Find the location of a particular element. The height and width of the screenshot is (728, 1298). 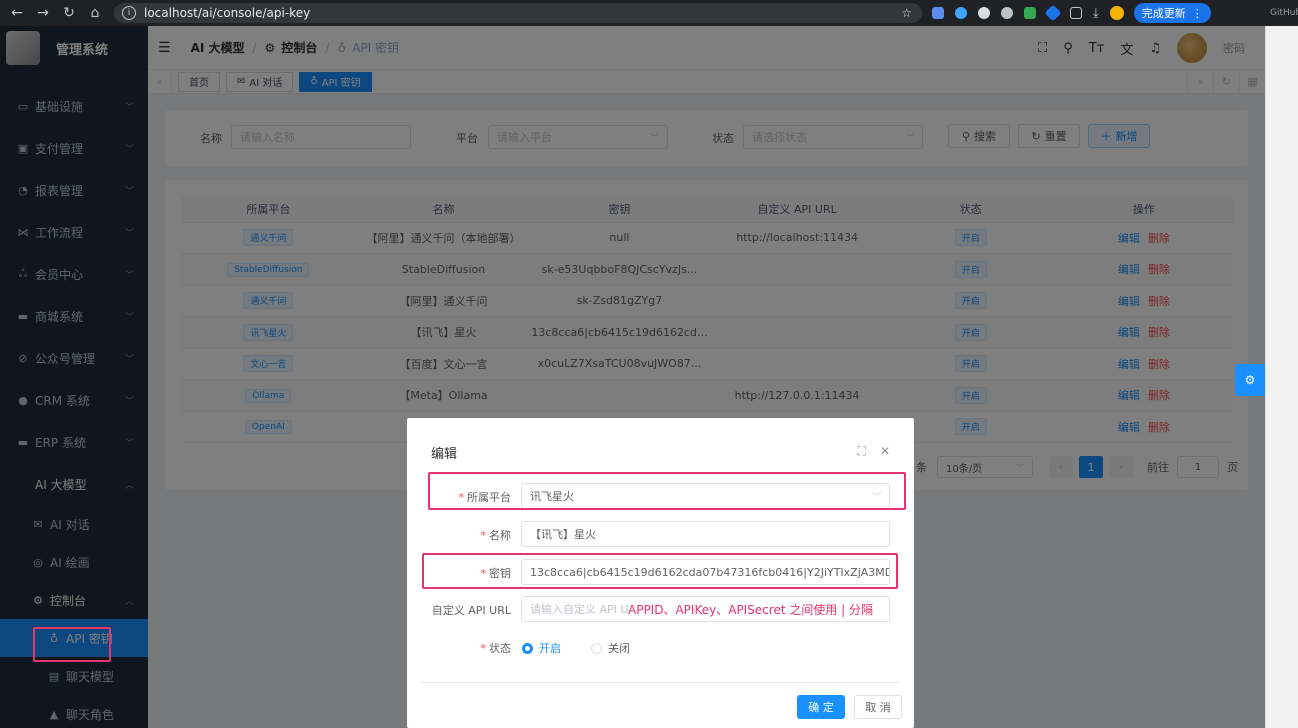

status-on-label: 开启 is located at coordinates (550, 648).